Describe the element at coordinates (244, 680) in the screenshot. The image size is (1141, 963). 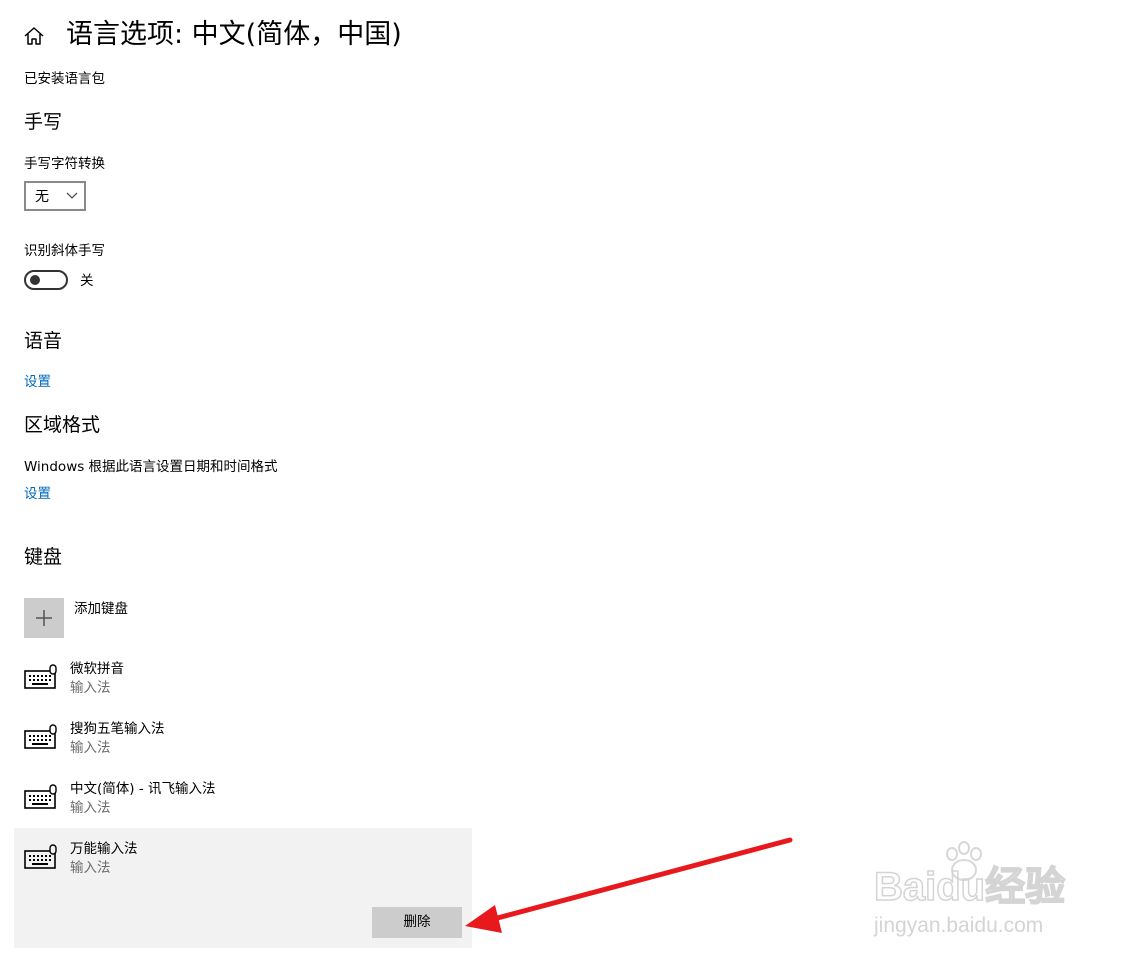
I see `list-item: 微软拼音 输入法` at that location.